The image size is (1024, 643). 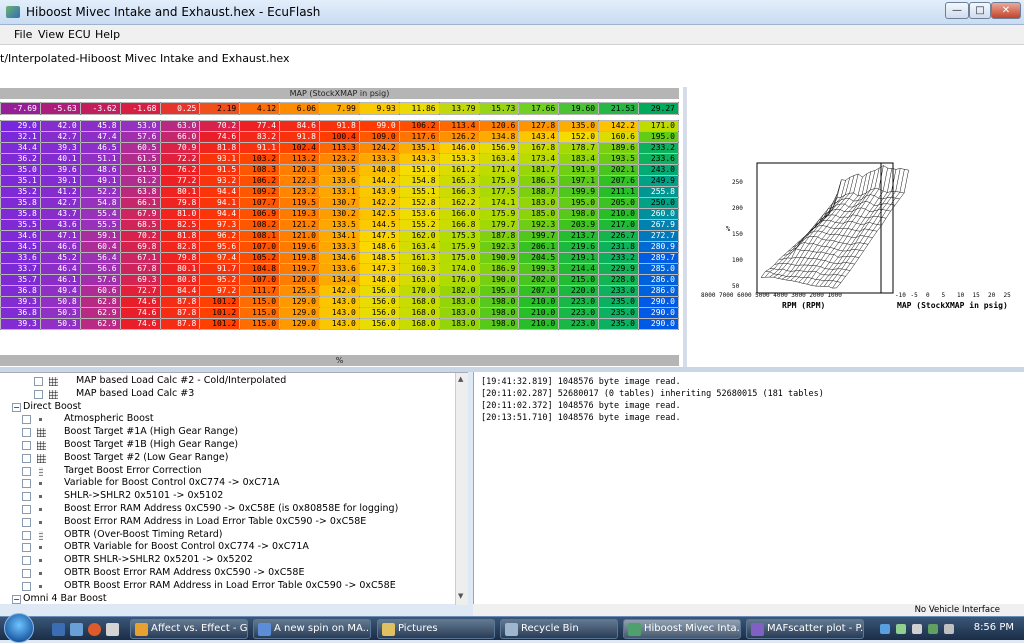 I want to click on table-cell: 49.4, so click(x=60, y=291).